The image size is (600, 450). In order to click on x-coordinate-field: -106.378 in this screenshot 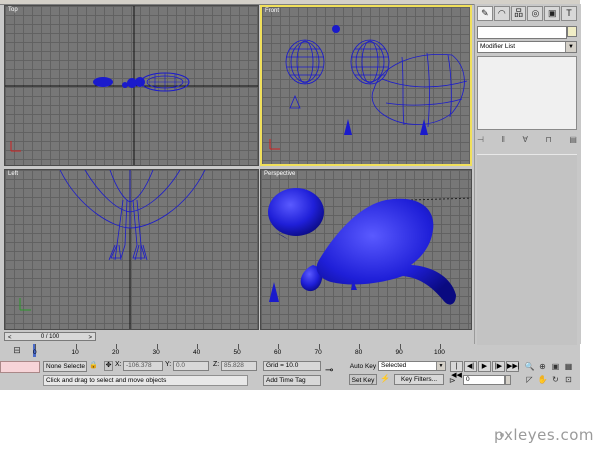, I will do `click(143, 366)`.